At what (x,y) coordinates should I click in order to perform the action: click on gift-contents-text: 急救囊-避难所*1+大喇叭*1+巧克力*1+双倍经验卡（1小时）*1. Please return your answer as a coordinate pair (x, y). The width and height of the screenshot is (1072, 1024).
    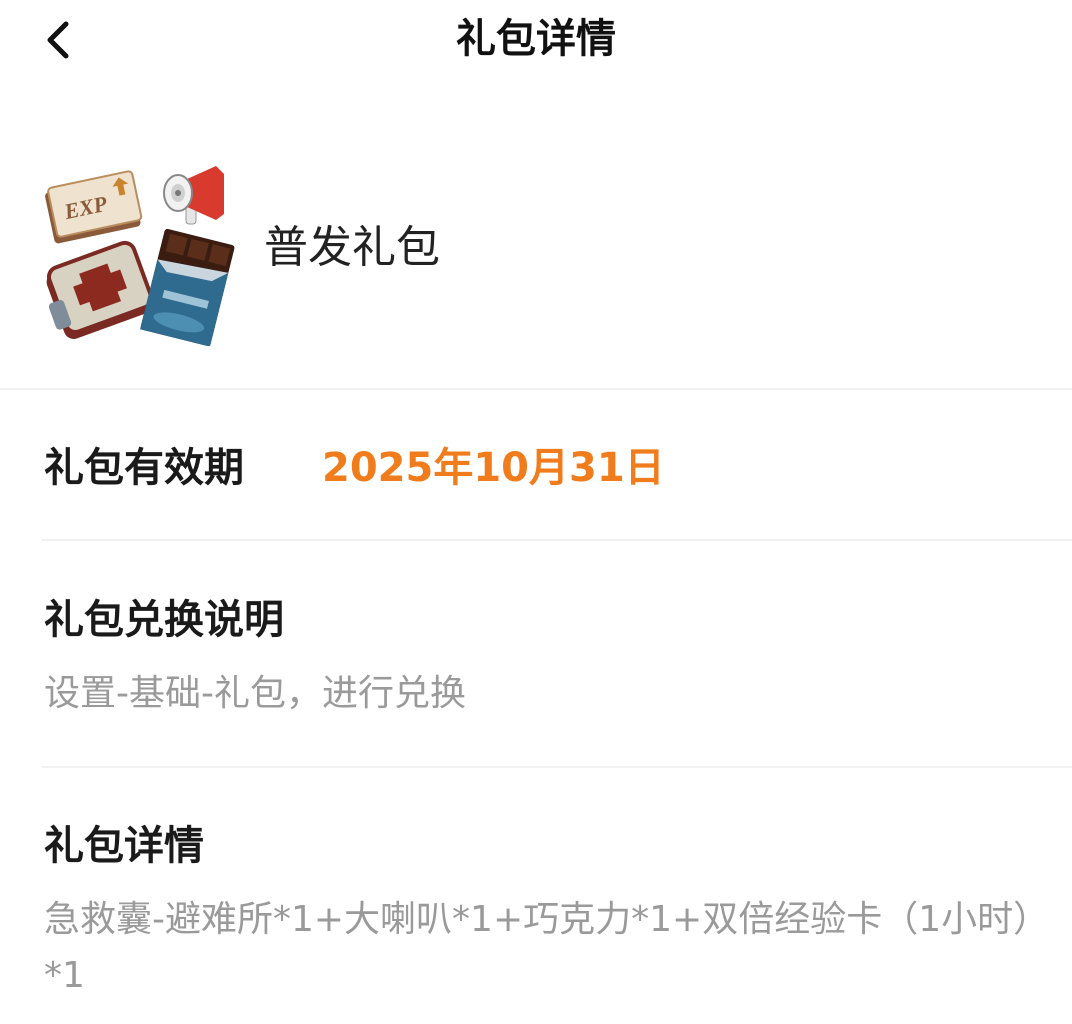
    Looking at the image, I should click on (538, 947).